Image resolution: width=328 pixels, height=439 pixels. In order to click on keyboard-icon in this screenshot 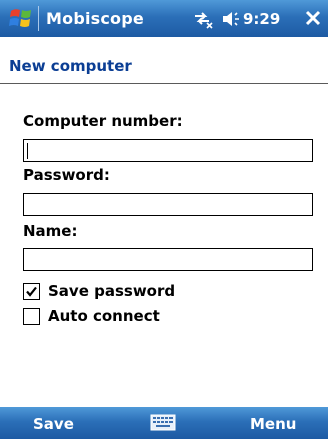, I will do `click(163, 423)`.